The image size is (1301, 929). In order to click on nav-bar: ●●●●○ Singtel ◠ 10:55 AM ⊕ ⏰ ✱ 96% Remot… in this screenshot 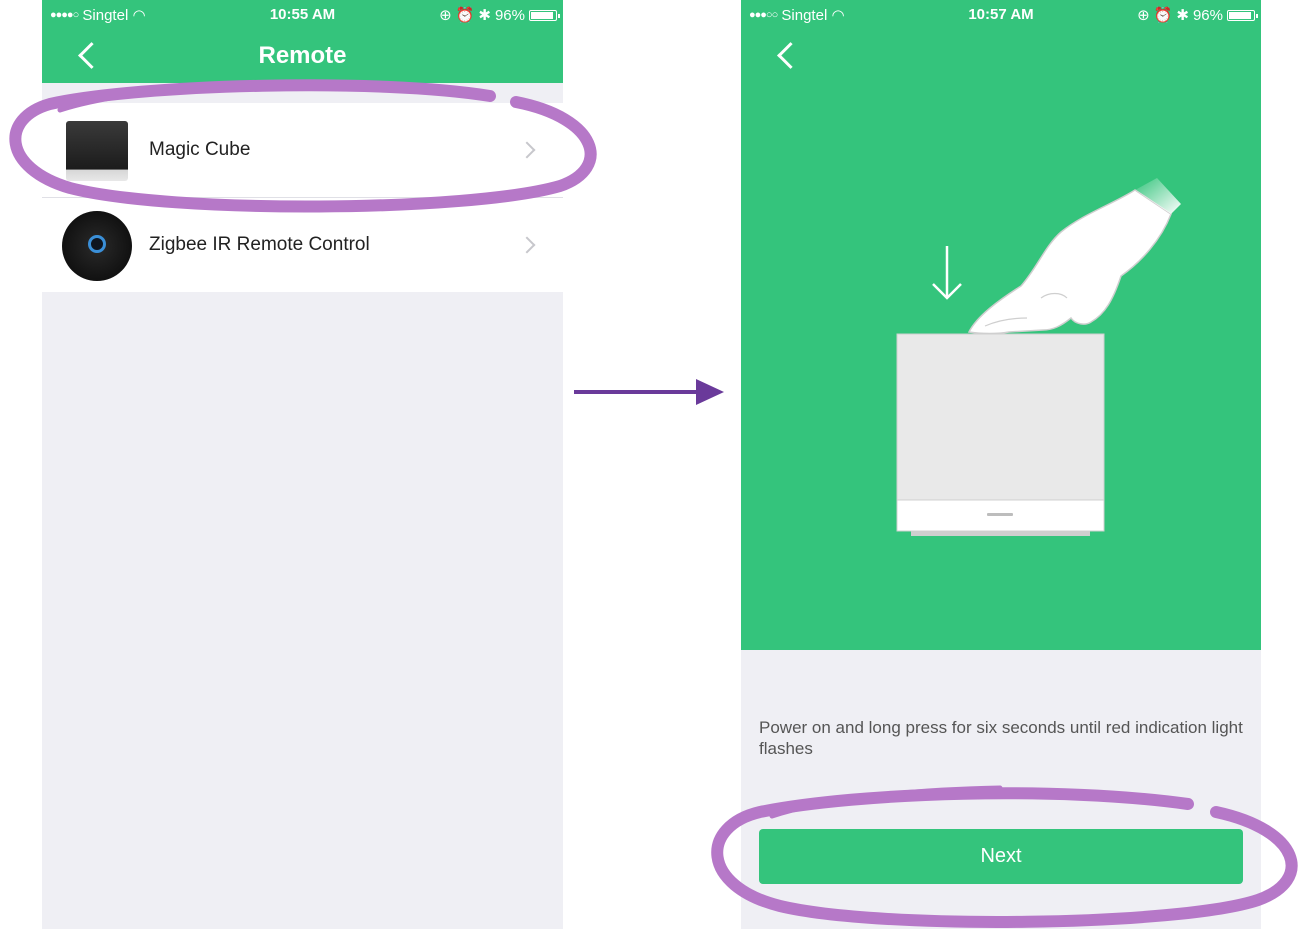, I will do `click(302, 41)`.